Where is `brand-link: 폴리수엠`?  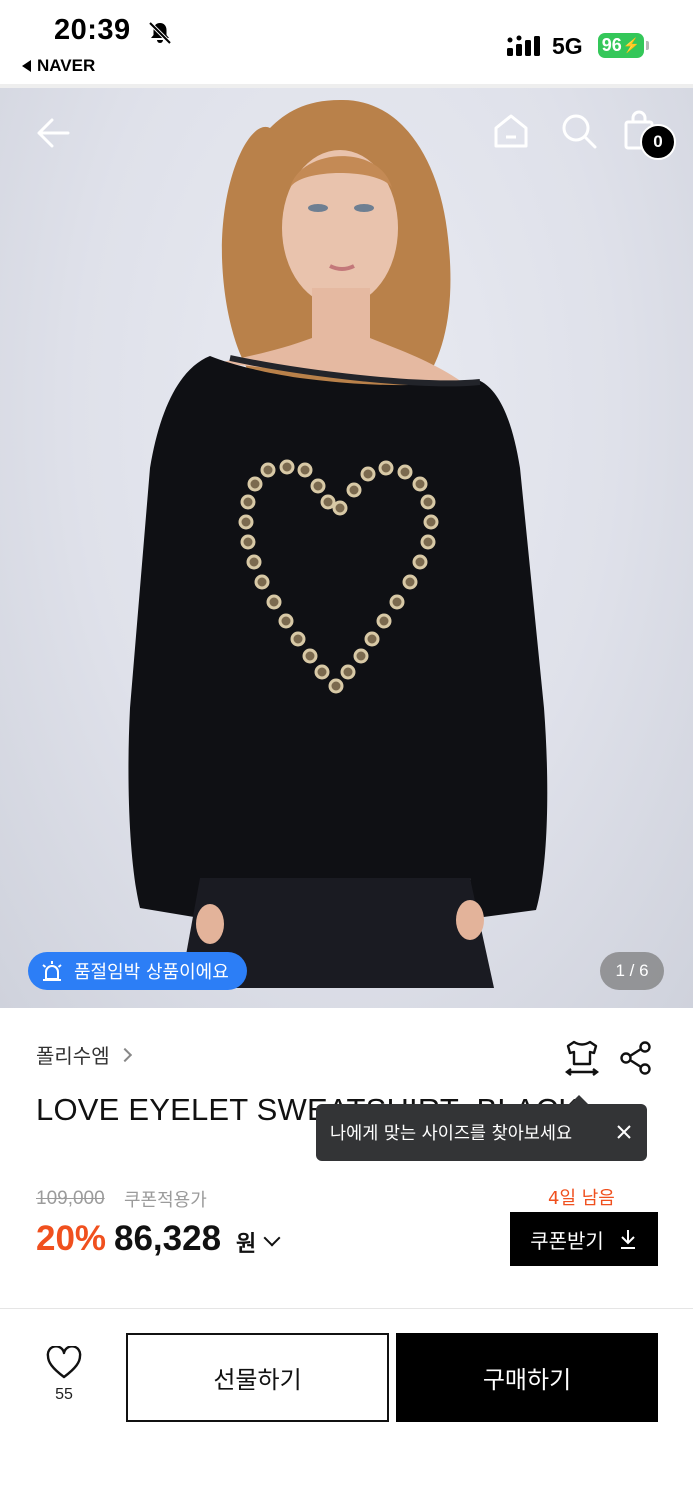
brand-link: 폴리수엠 is located at coordinates (84, 1054).